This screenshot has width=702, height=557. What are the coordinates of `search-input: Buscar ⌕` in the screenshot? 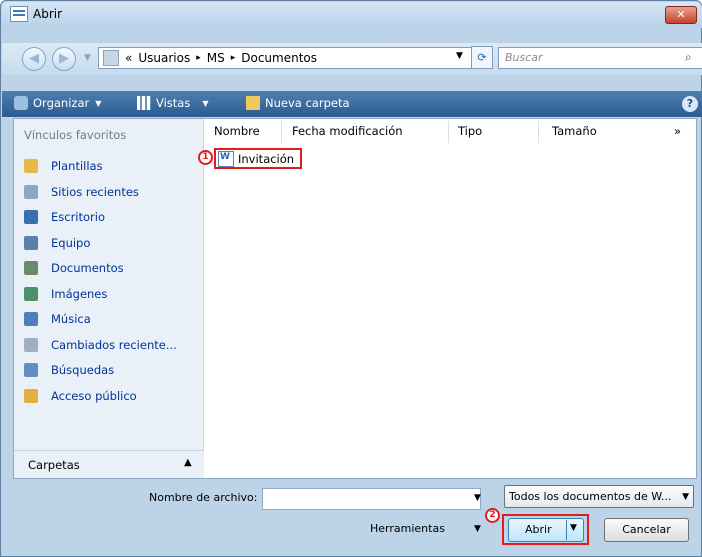 It's located at (600, 58).